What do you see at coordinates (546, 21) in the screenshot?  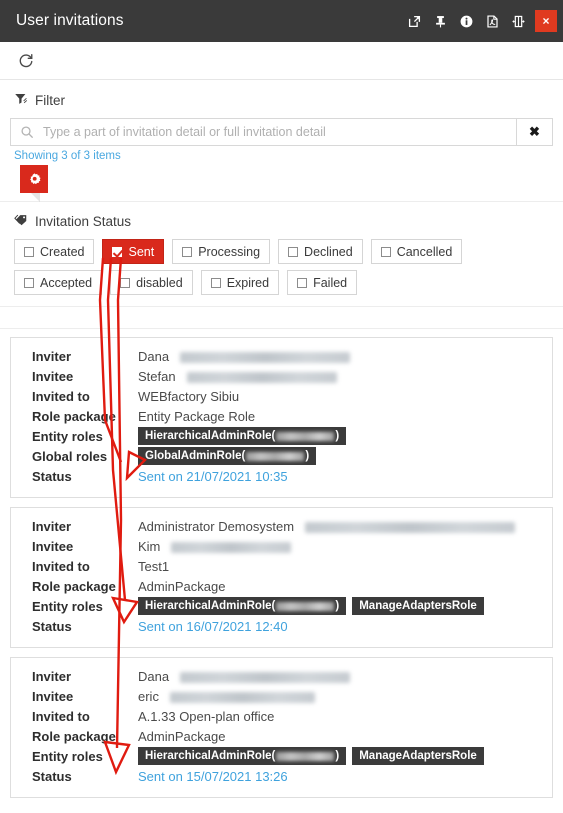 I see `close-button: ×` at bounding box center [546, 21].